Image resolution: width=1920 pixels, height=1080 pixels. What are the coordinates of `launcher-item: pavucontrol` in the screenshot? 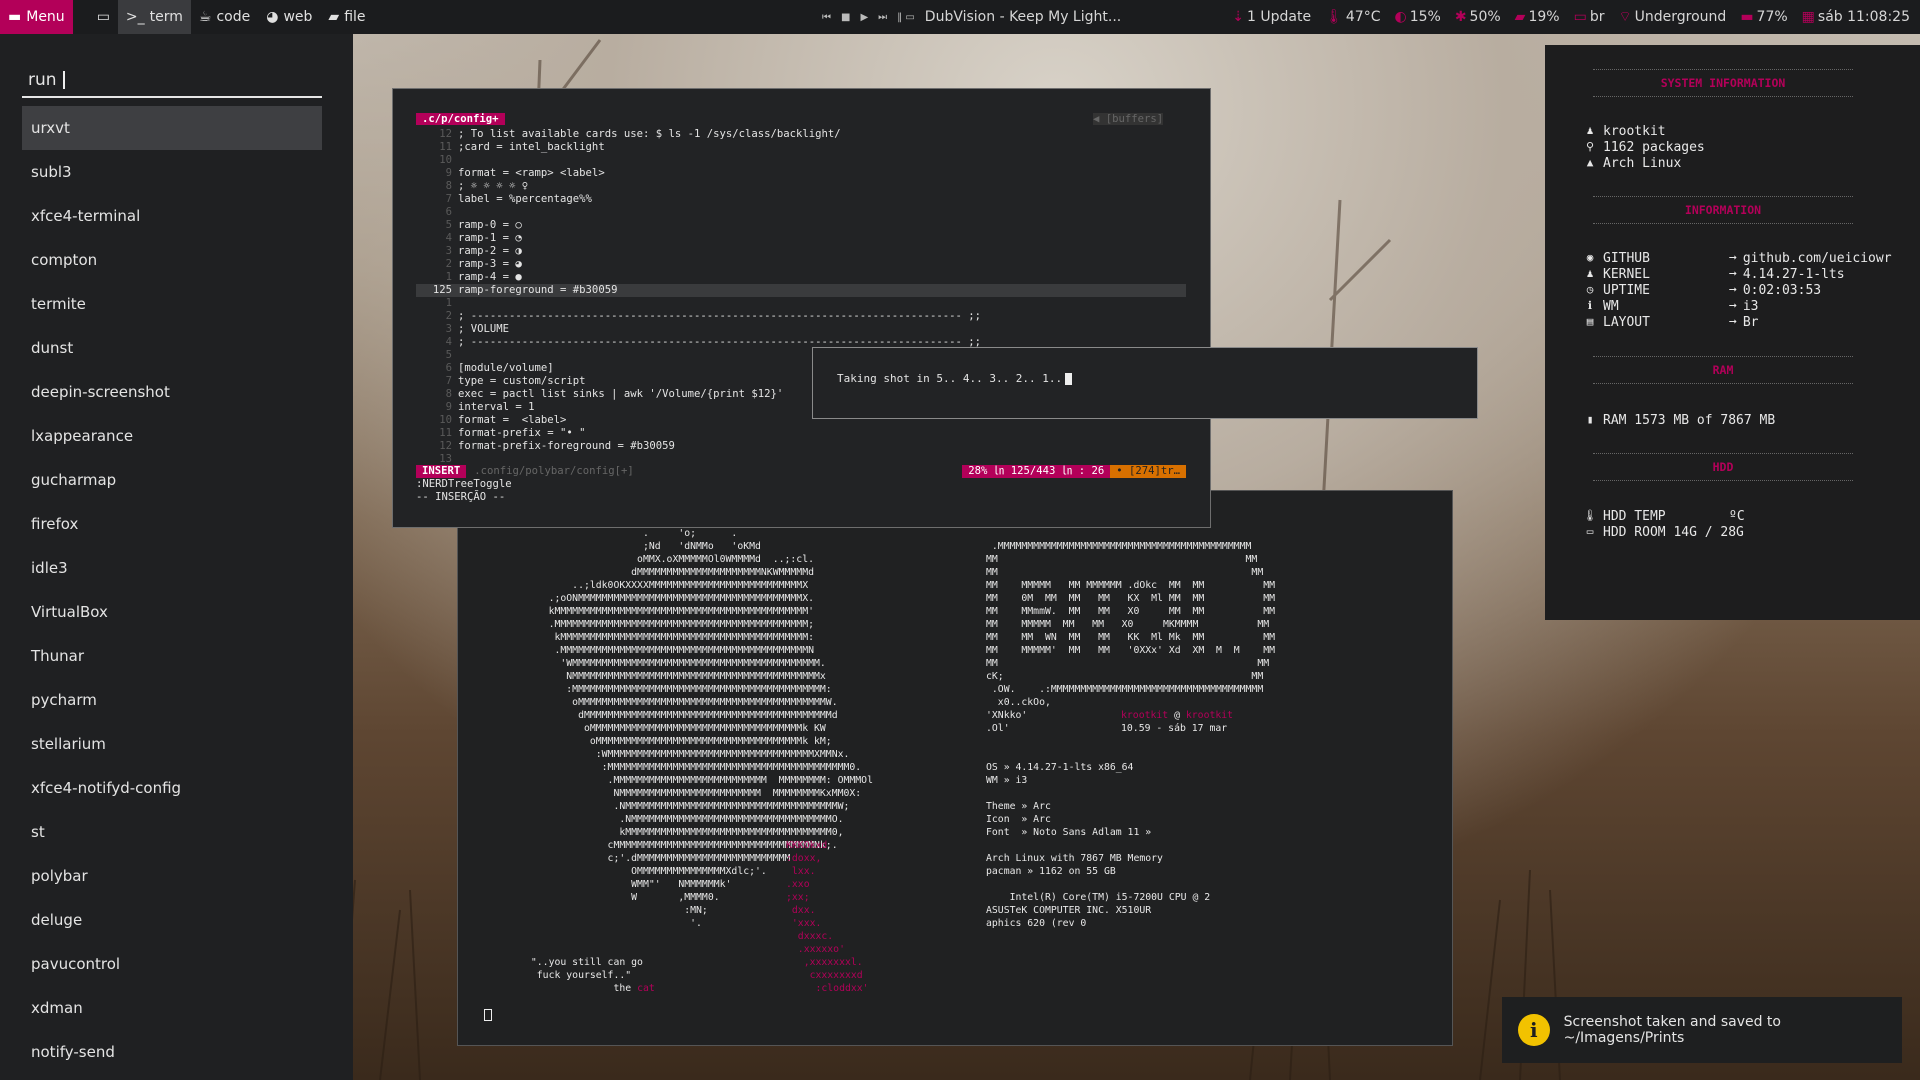 It's located at (172, 964).